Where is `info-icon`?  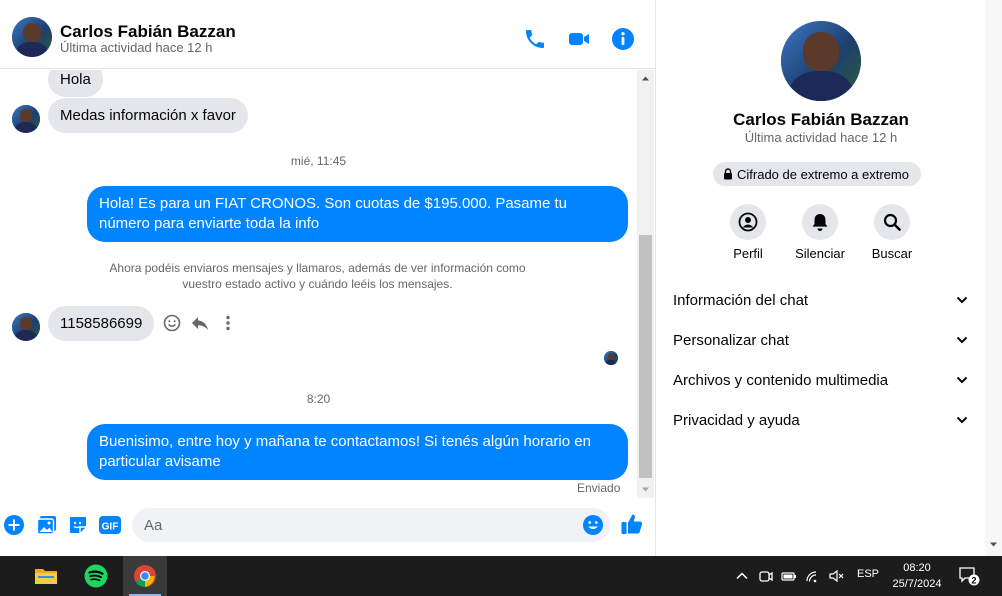 info-icon is located at coordinates (623, 39).